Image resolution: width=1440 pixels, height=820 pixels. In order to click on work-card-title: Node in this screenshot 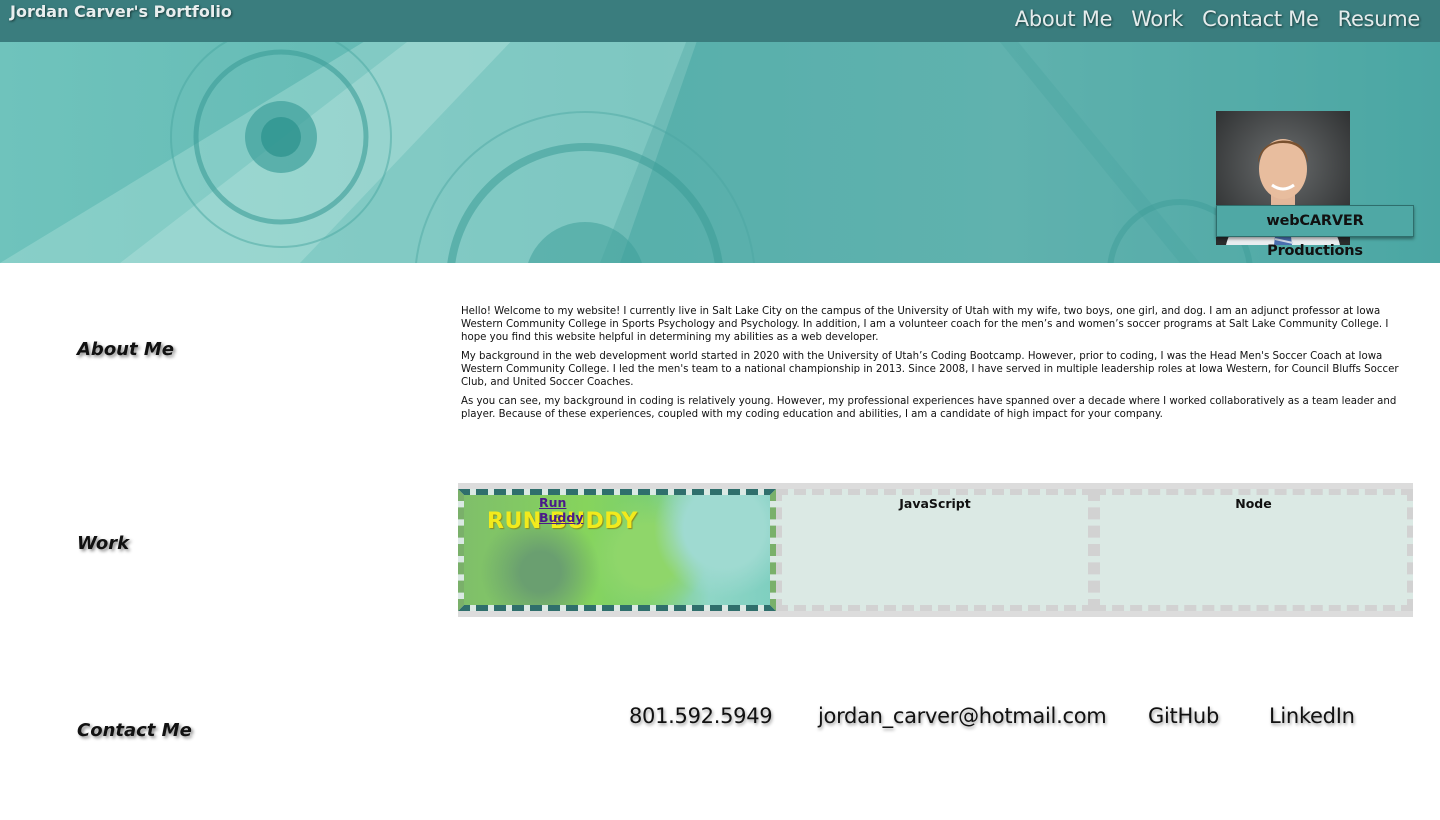, I will do `click(1253, 503)`.